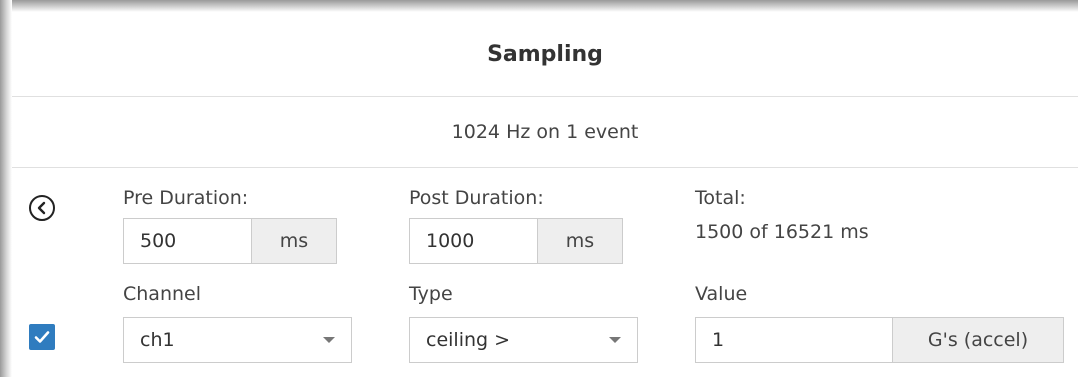 This screenshot has height=377, width=1078. Describe the element at coordinates (431, 294) in the screenshot. I see `type-label: Type` at that location.